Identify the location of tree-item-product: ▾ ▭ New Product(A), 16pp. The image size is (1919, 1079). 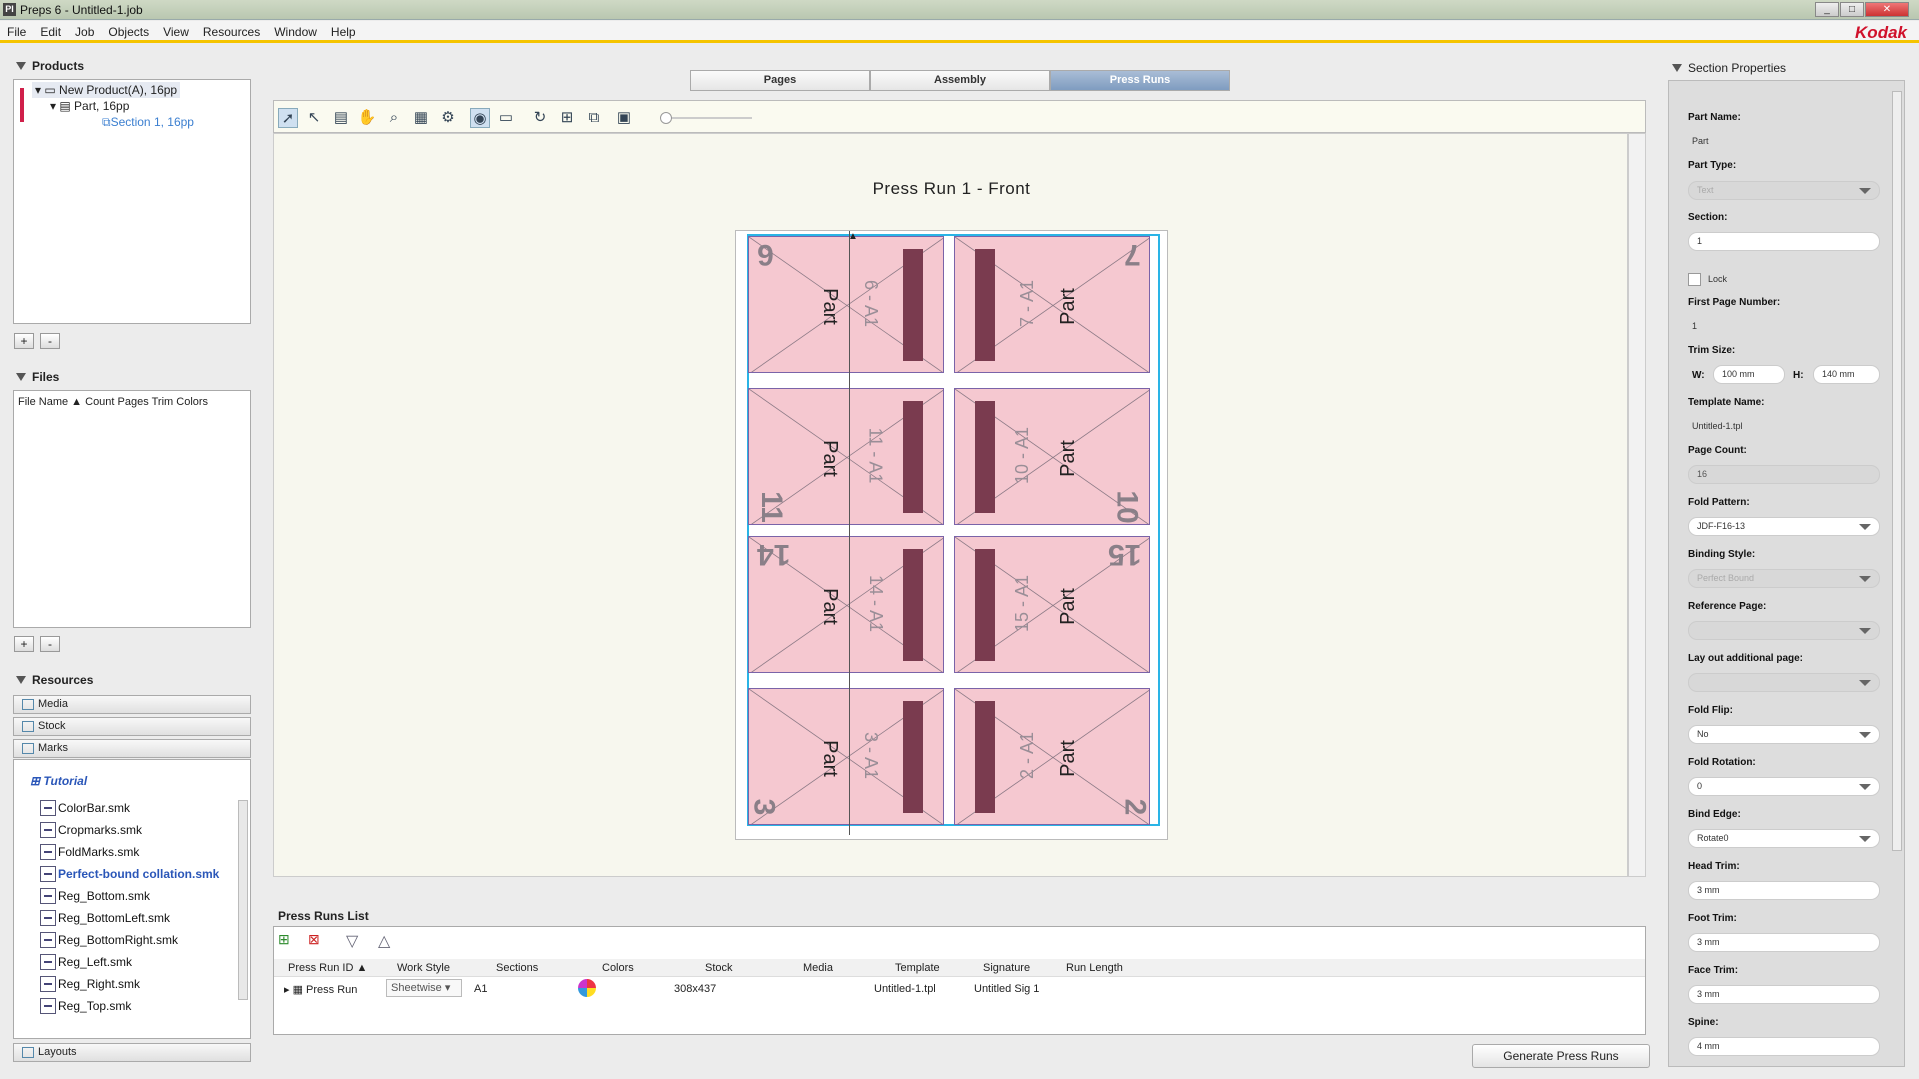
(106, 90).